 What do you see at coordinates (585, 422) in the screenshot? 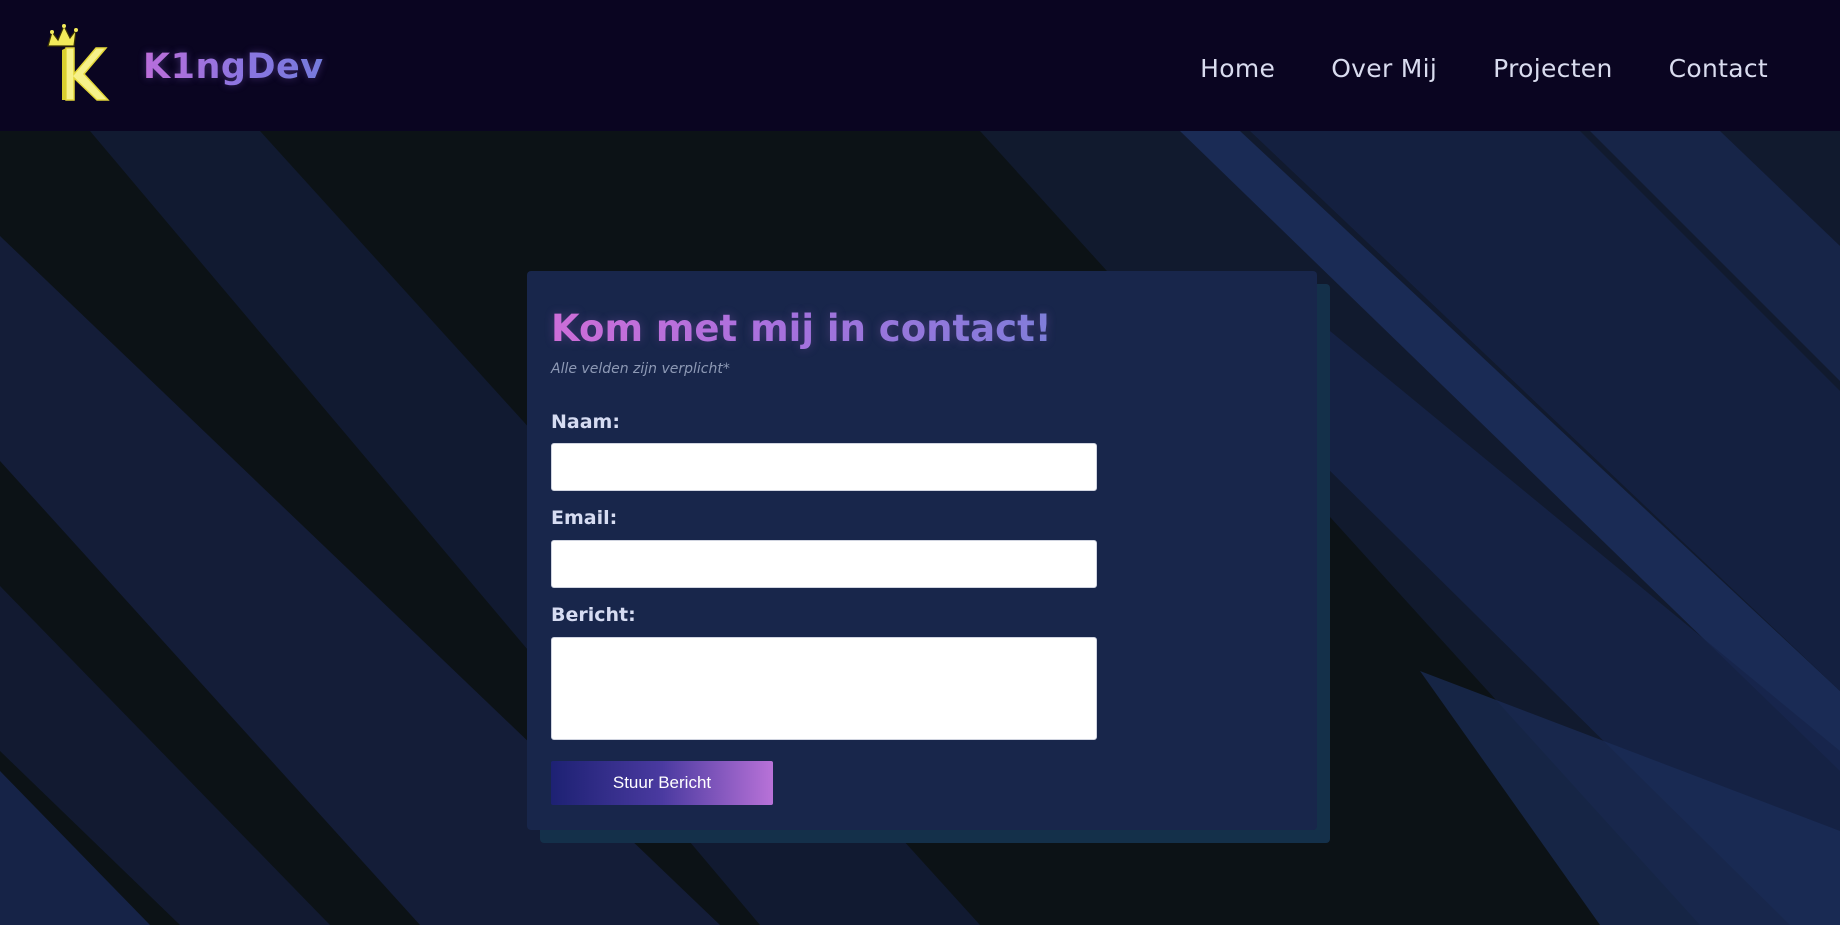
I see `name-label: Naam:` at bounding box center [585, 422].